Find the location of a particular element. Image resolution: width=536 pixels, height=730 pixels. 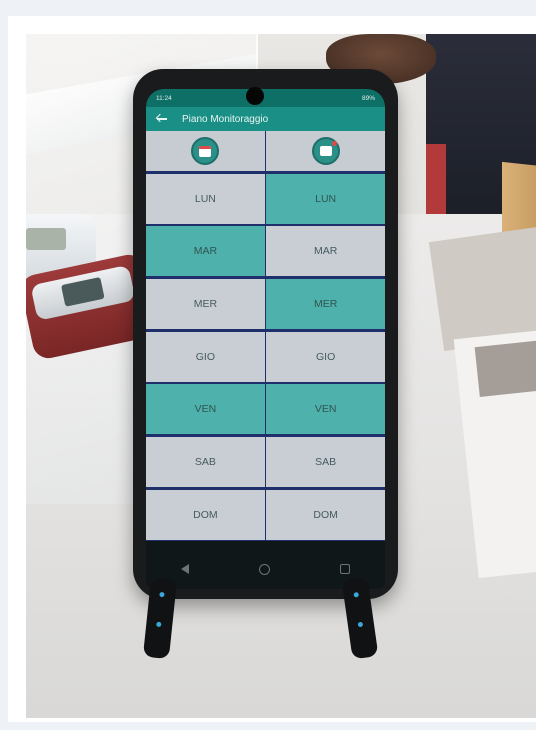

status-bar: 11:24 89% is located at coordinates (265, 98).